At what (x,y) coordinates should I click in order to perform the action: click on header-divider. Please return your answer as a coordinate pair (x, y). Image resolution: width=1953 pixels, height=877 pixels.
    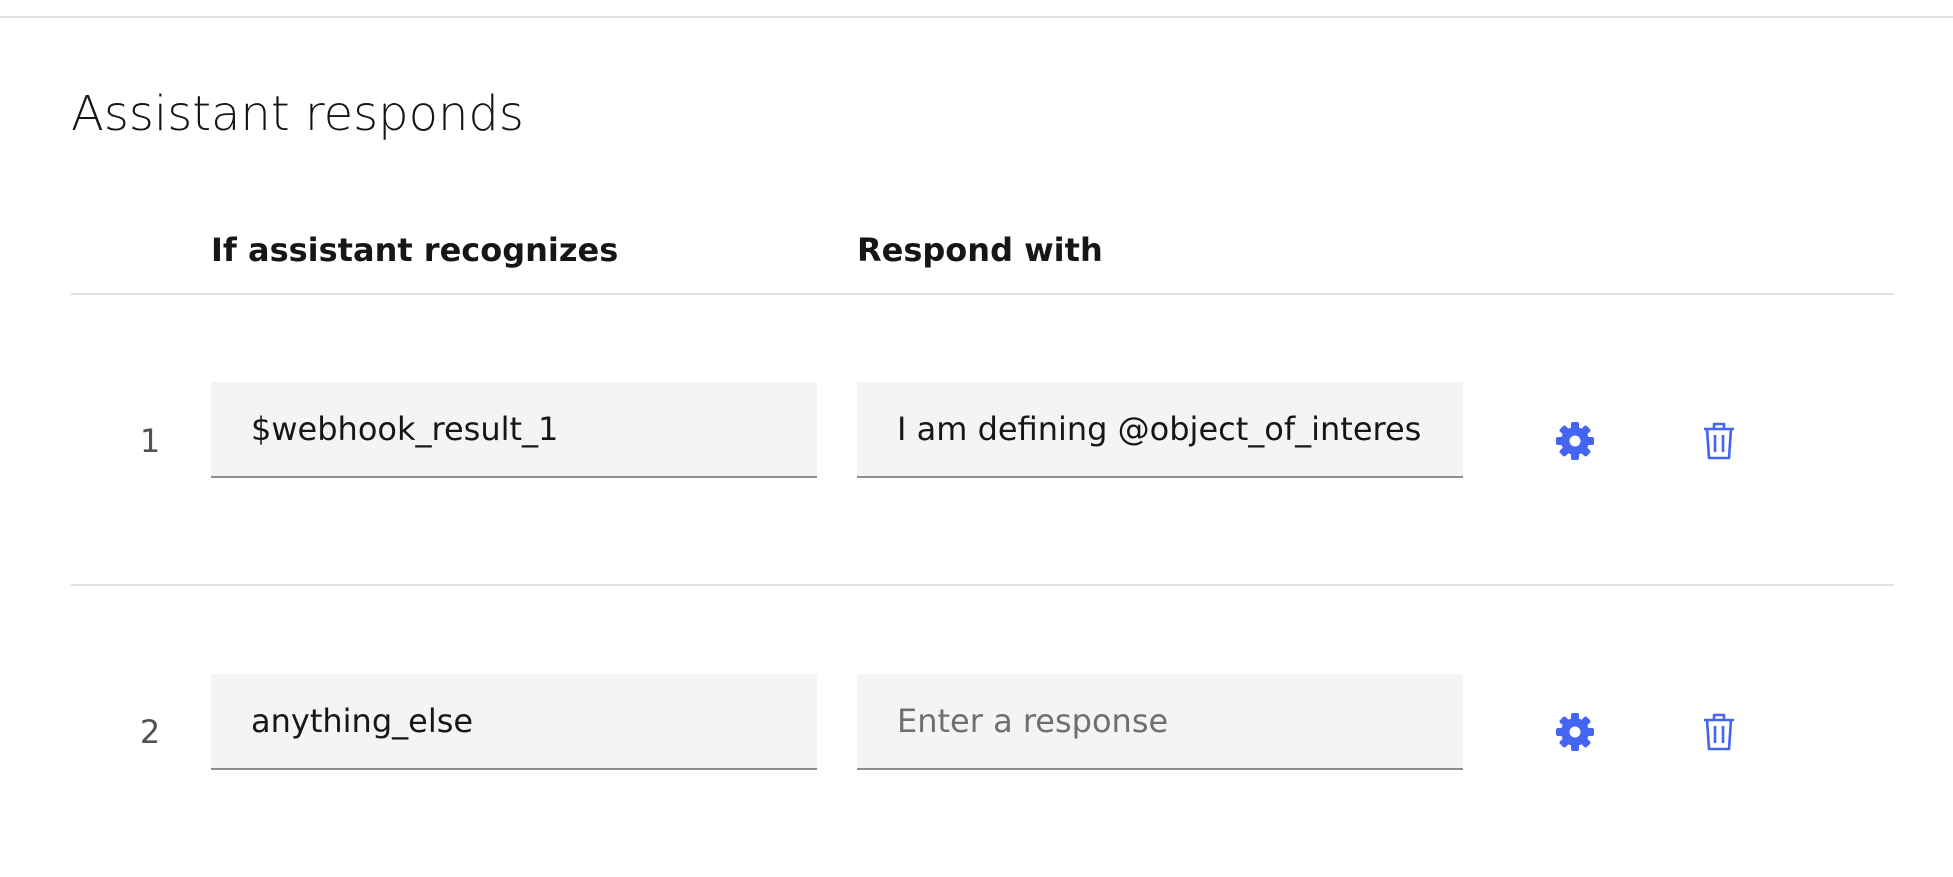
    Looking at the image, I should click on (982, 294).